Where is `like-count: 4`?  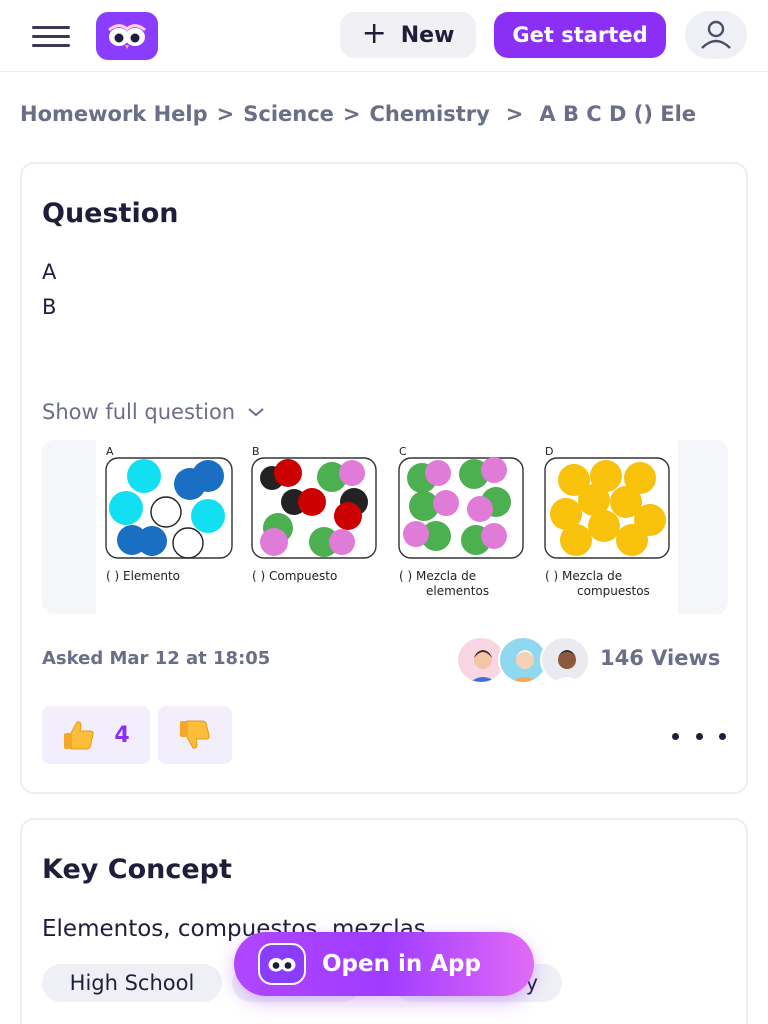 like-count: 4 is located at coordinates (122, 735).